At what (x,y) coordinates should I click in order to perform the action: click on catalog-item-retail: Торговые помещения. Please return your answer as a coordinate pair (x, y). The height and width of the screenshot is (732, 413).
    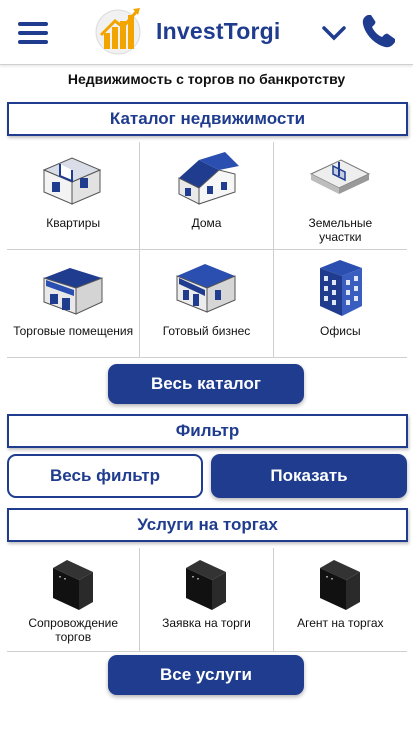
    Looking at the image, I should click on (74, 304).